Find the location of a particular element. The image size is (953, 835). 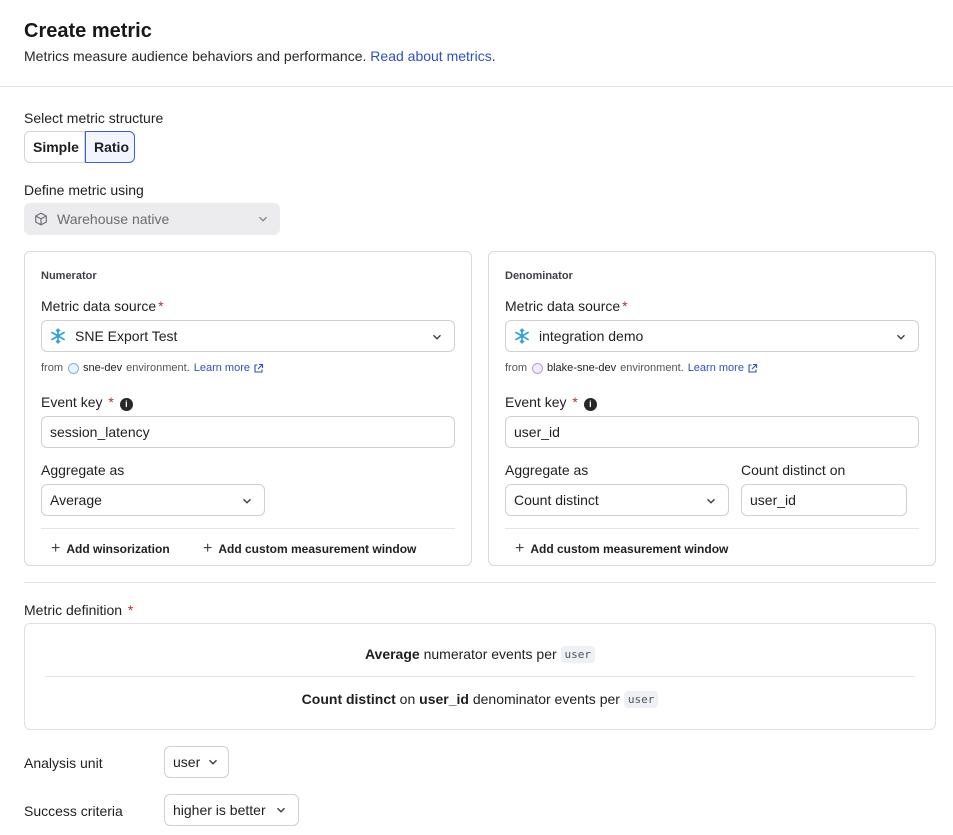

numerator-learn-more-link: Learn more is located at coordinates (229, 368).